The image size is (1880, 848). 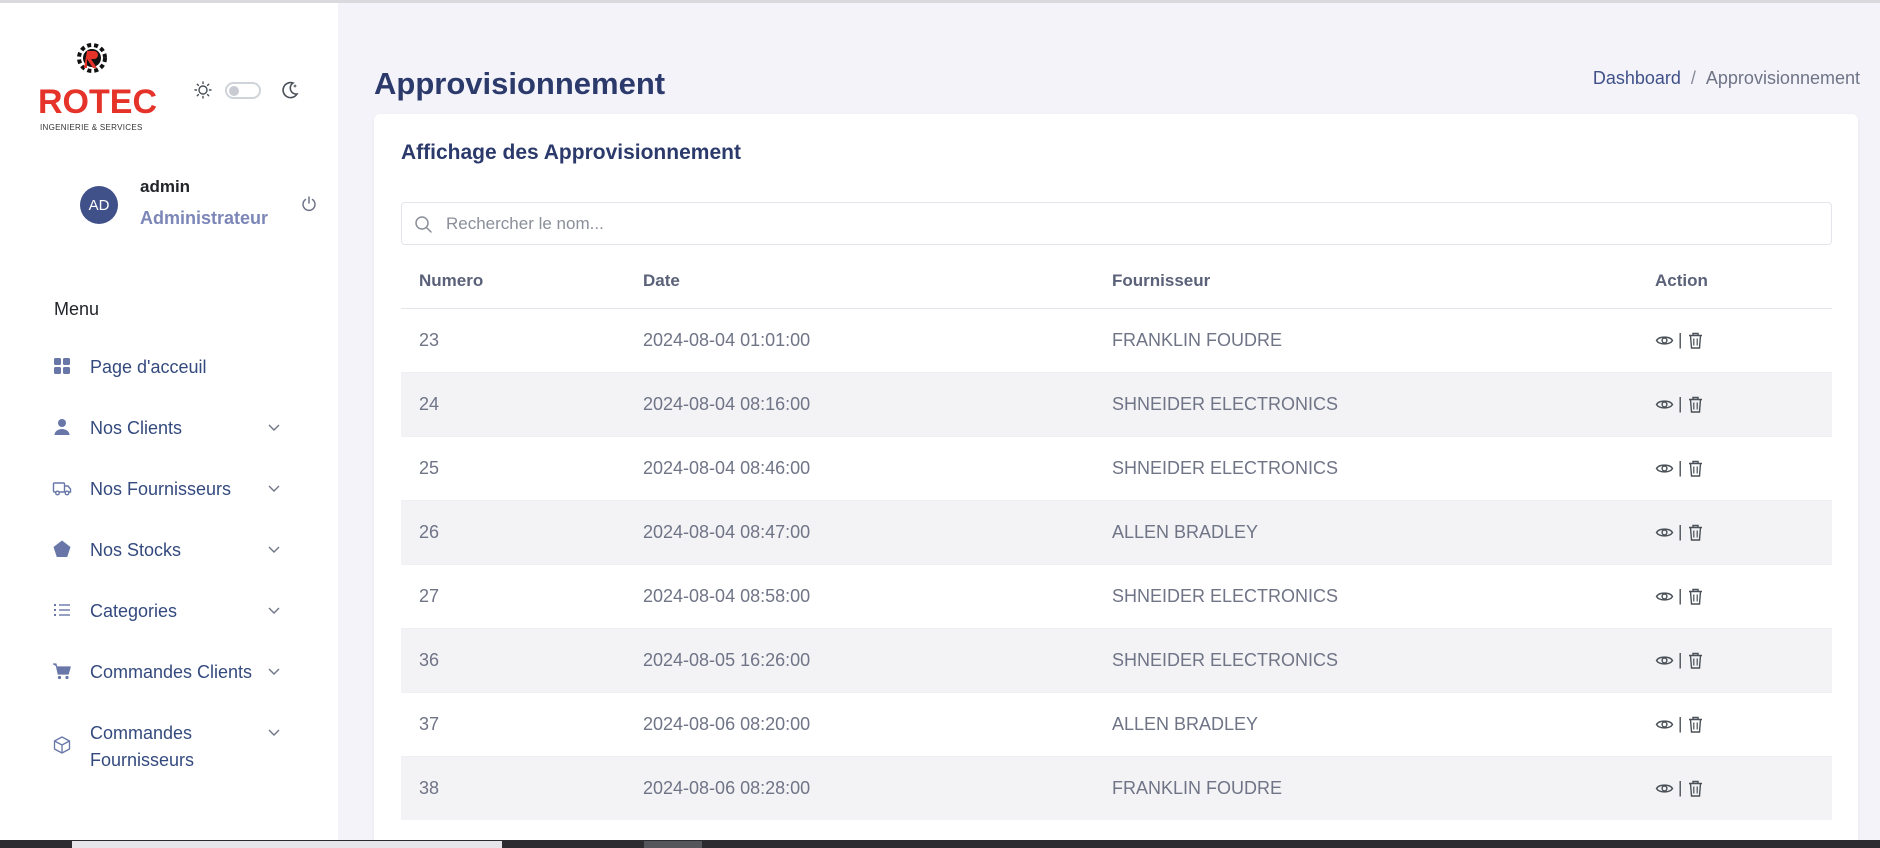 I want to click on search-box, so click(x=1116, y=223).